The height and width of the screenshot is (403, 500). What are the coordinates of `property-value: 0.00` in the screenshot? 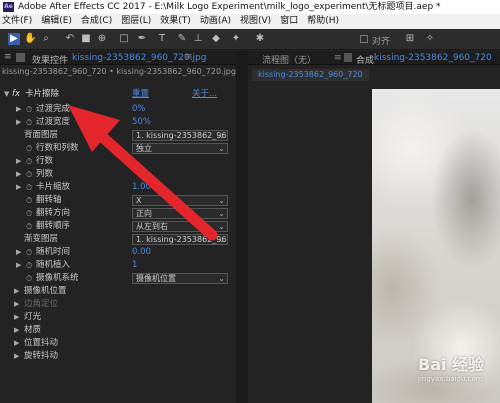 It's located at (141, 252).